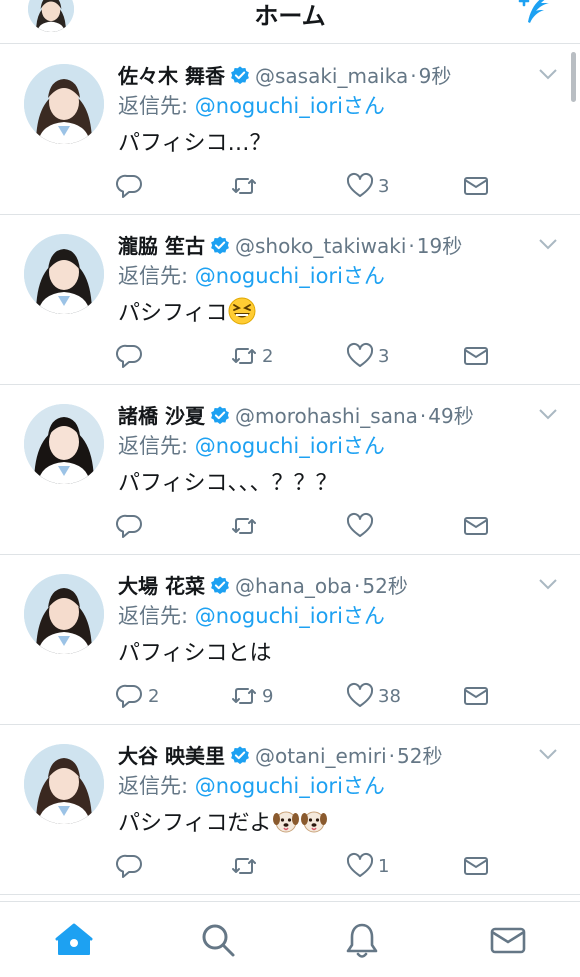  What do you see at coordinates (195, 143) in the screenshot?
I see `tweet-text: パフィシコ…？` at bounding box center [195, 143].